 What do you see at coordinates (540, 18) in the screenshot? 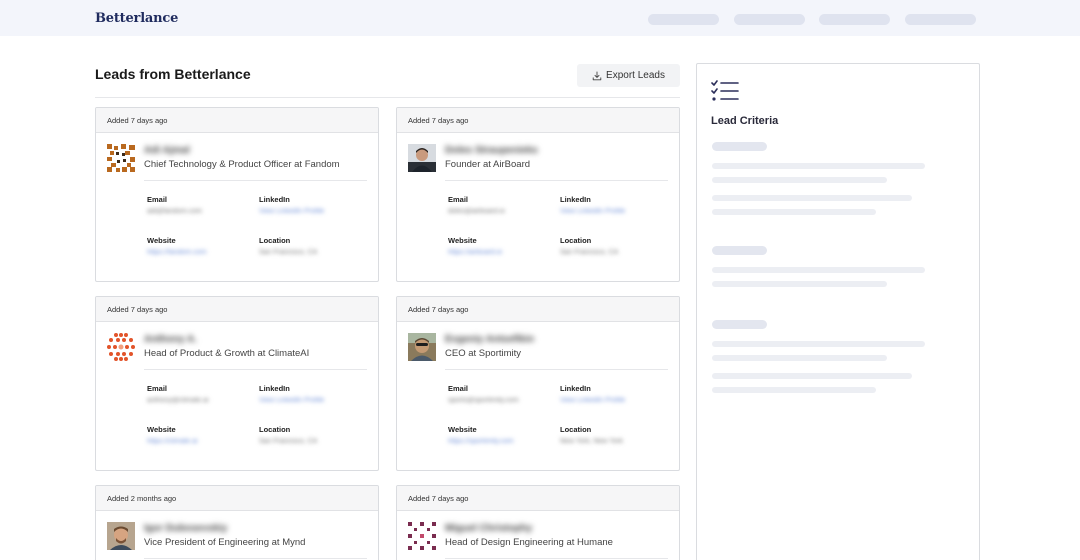
I see `top-navigation-bar: Betterlance` at bounding box center [540, 18].